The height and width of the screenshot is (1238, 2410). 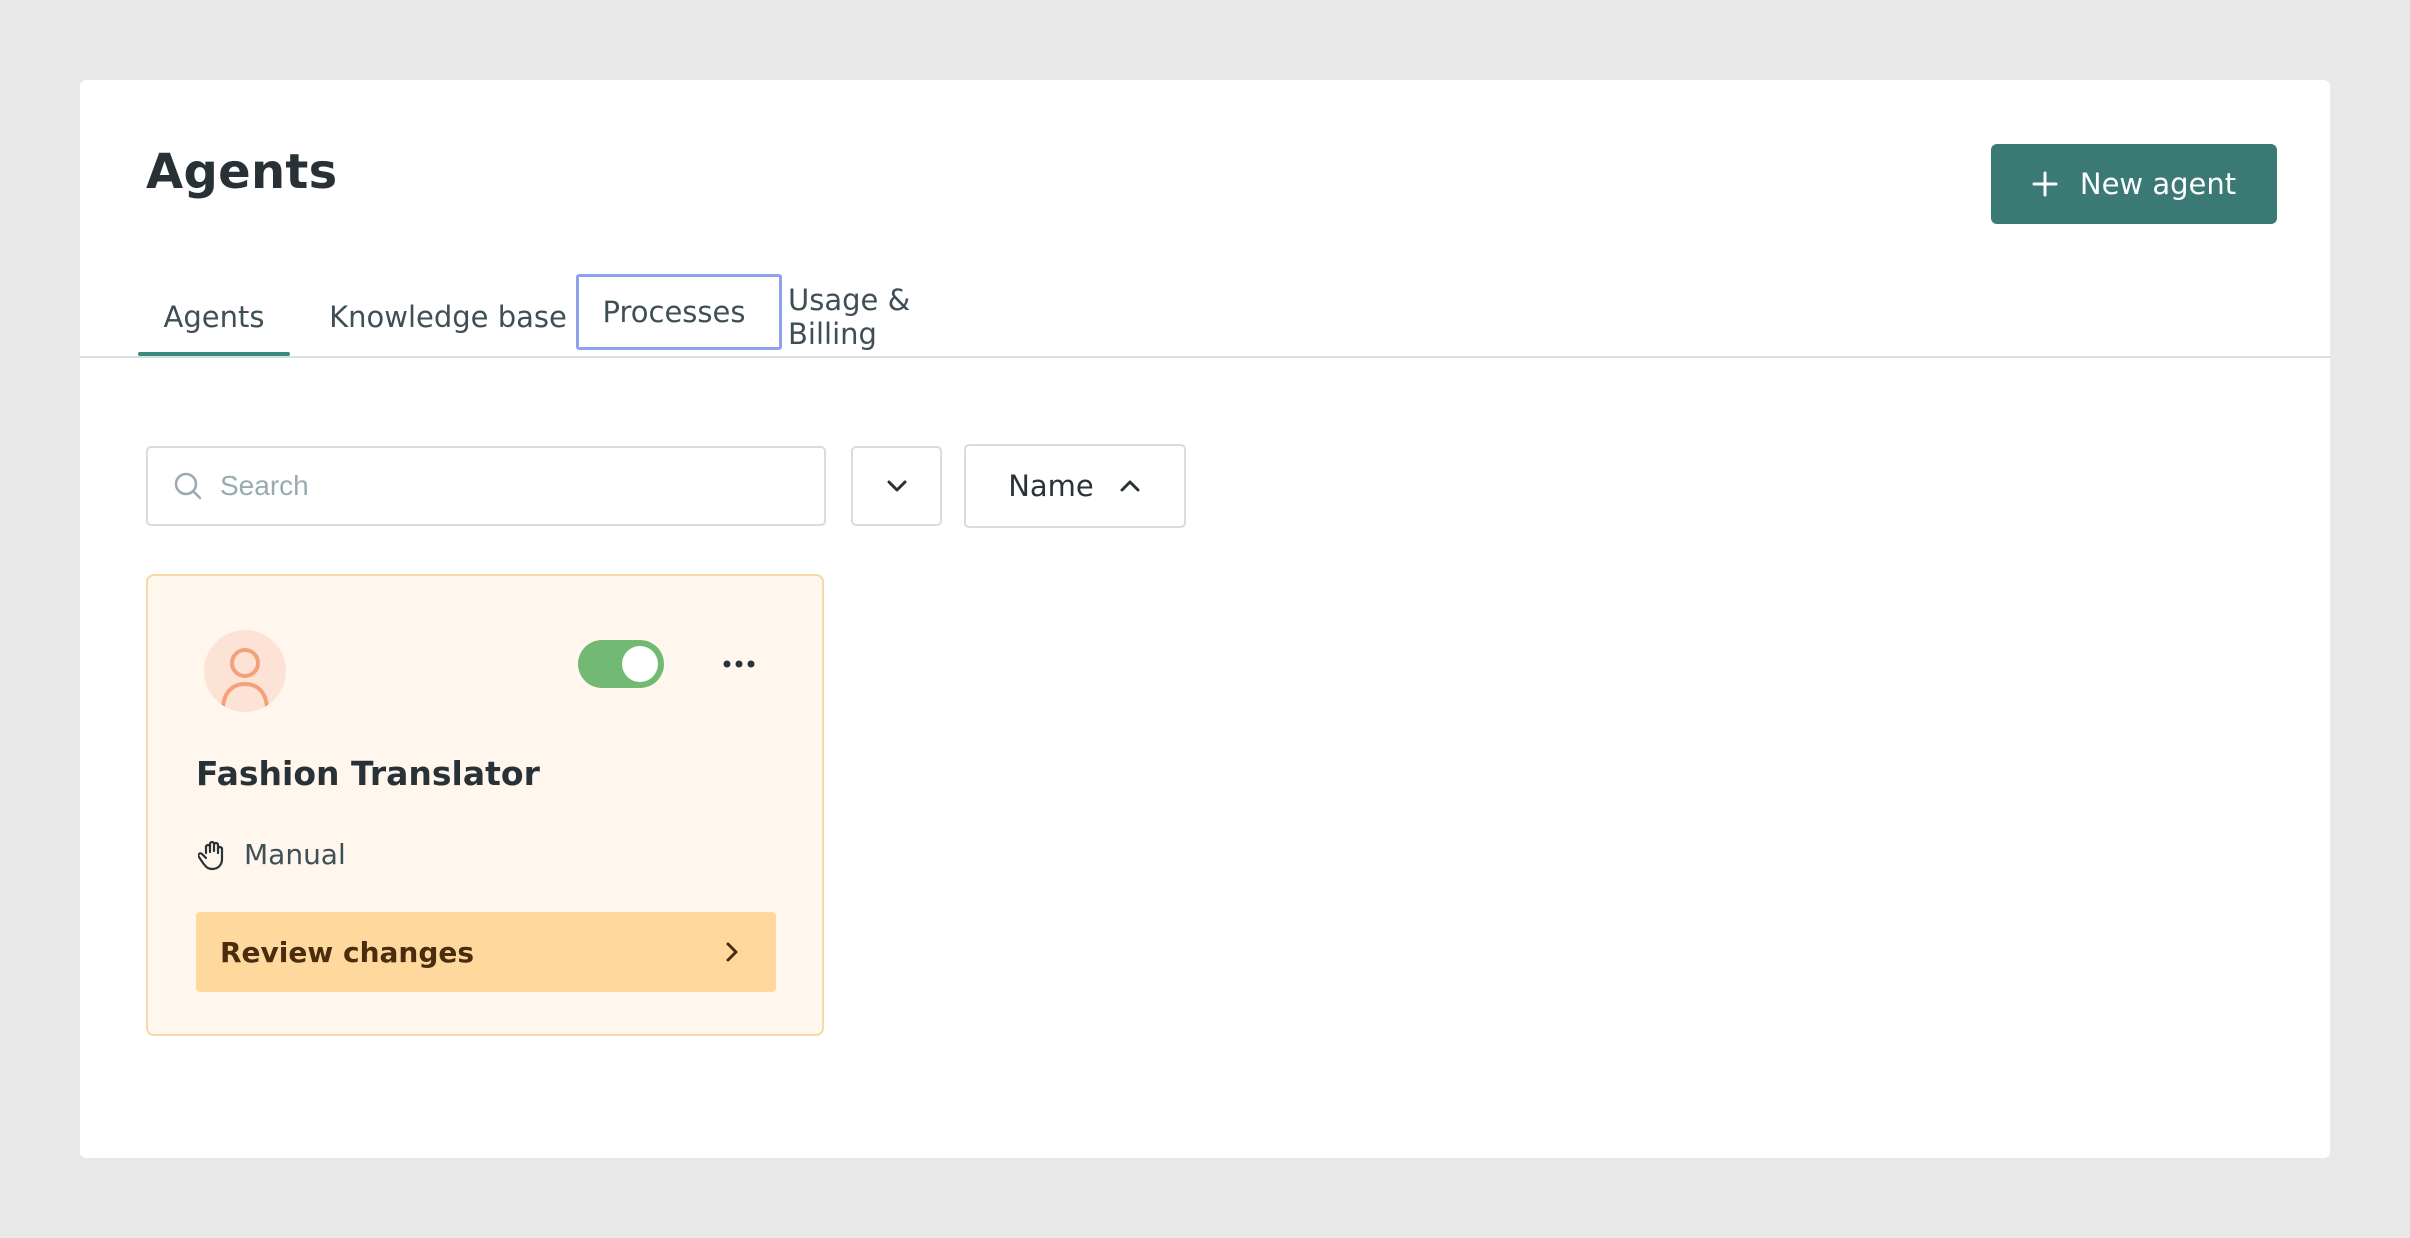 I want to click on review-changes-label: Review changes, so click(x=347, y=952).